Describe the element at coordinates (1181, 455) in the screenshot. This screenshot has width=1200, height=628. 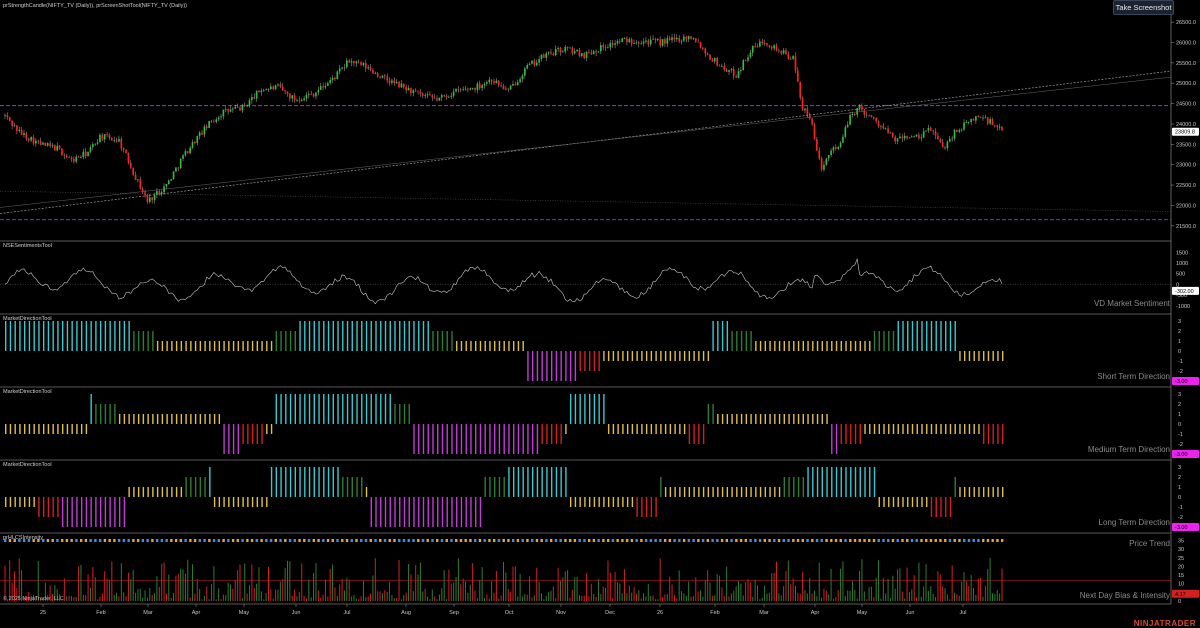
I see `direction-current-label: -3.00` at that location.